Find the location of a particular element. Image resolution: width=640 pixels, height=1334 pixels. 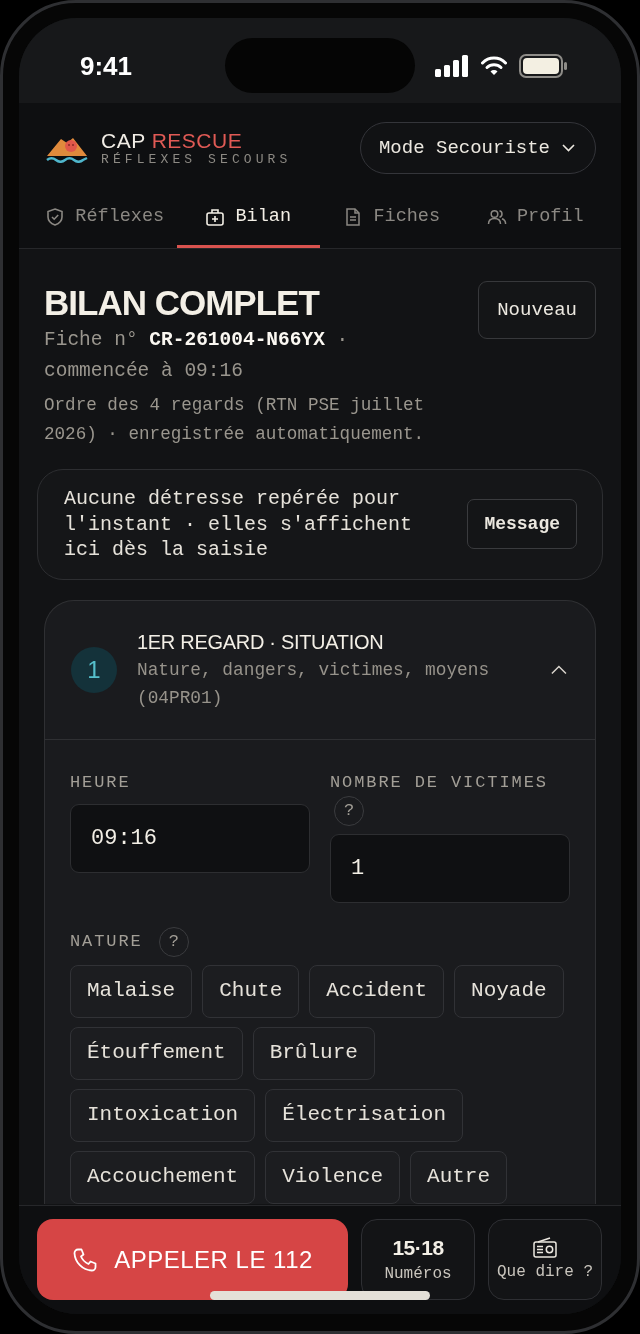

section-title: 1ER REGARD · SITUATION is located at coordinates (261, 642).